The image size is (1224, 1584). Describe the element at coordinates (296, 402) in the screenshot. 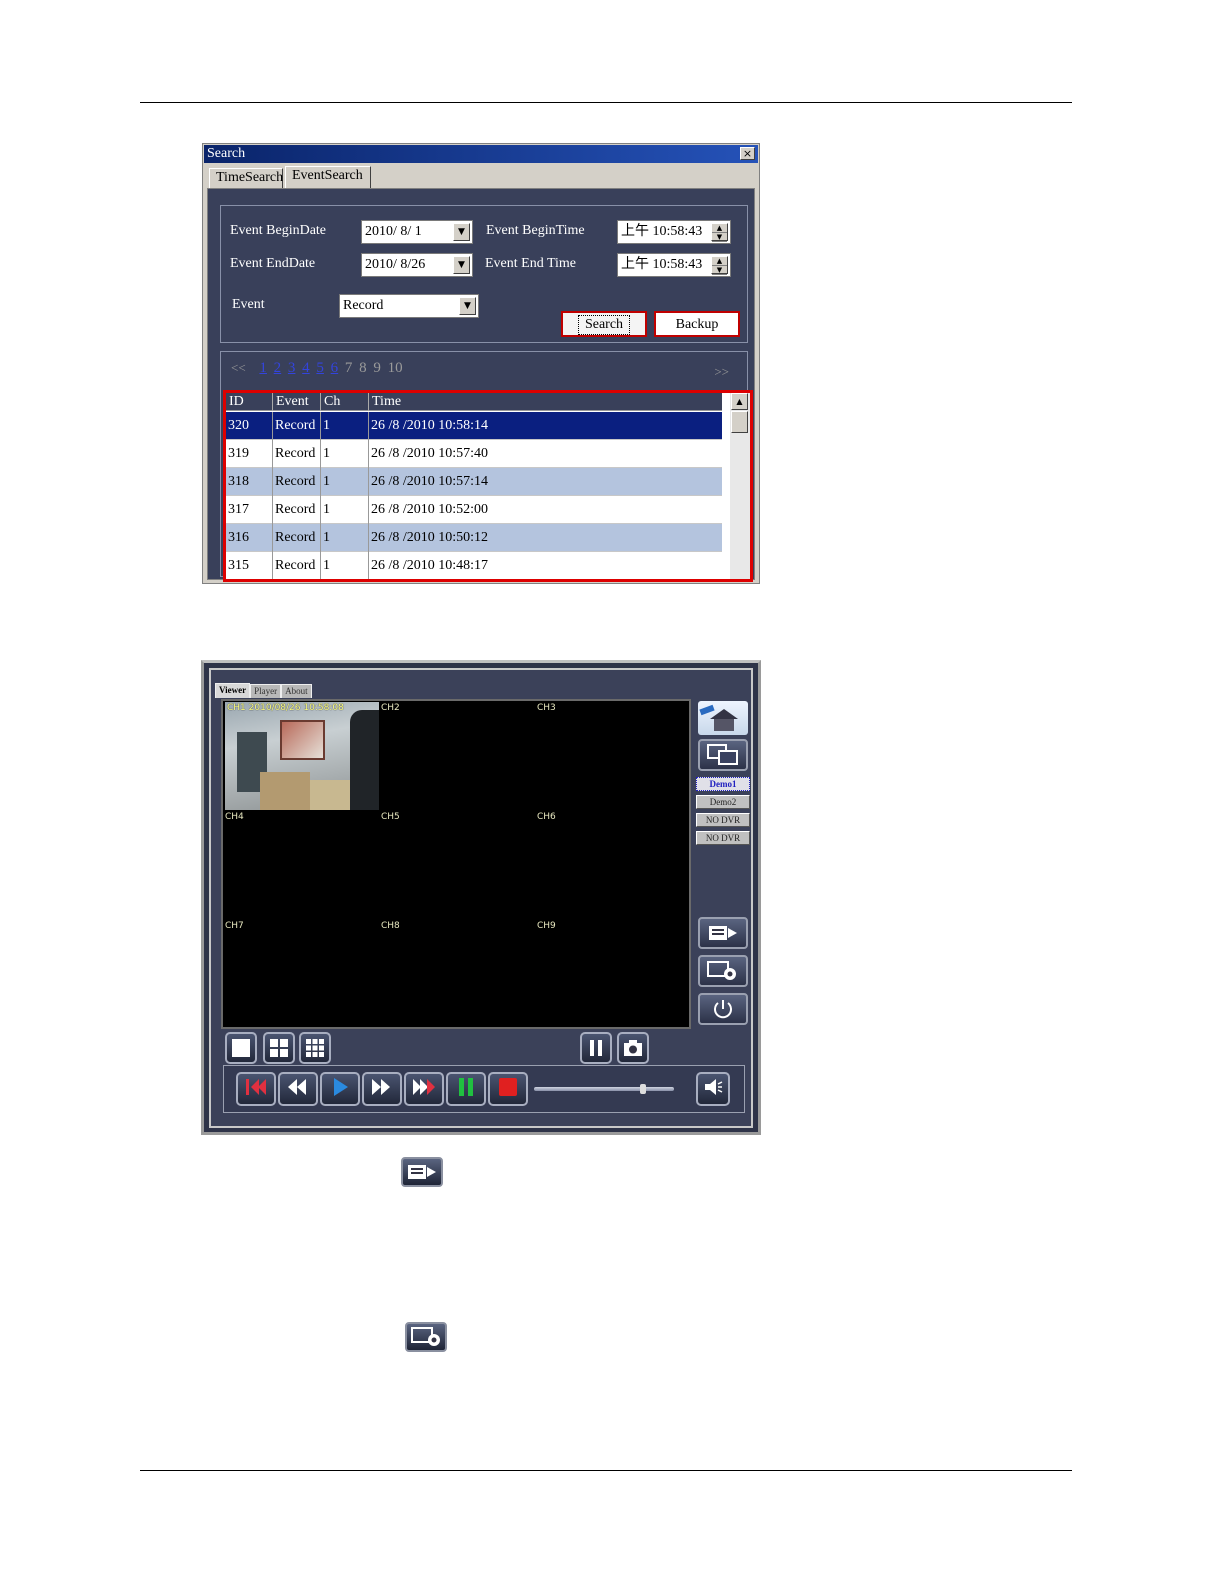

I see `column-header-event: Event` at that location.